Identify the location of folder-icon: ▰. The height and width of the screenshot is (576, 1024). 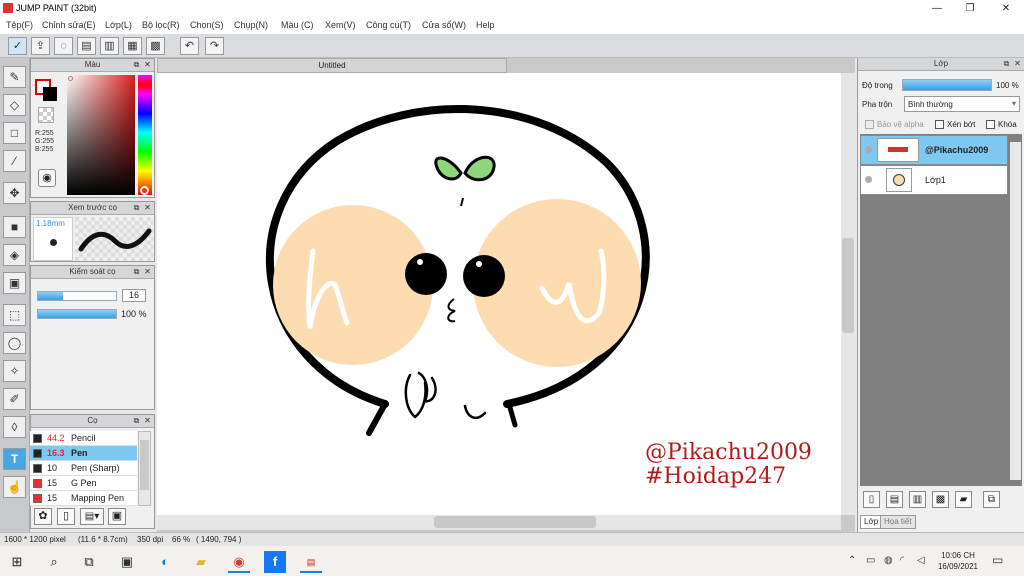
(963, 499).